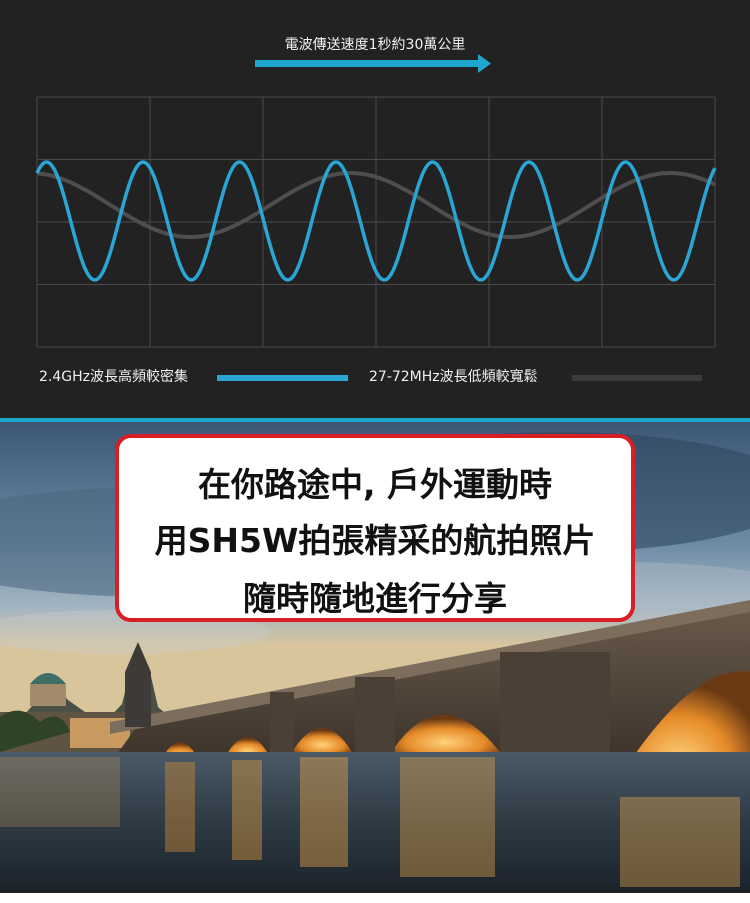 The image size is (750, 903). What do you see at coordinates (375, 540) in the screenshot?
I see `callout-line-2: 用SH5W拍張精采的航拍照片` at bounding box center [375, 540].